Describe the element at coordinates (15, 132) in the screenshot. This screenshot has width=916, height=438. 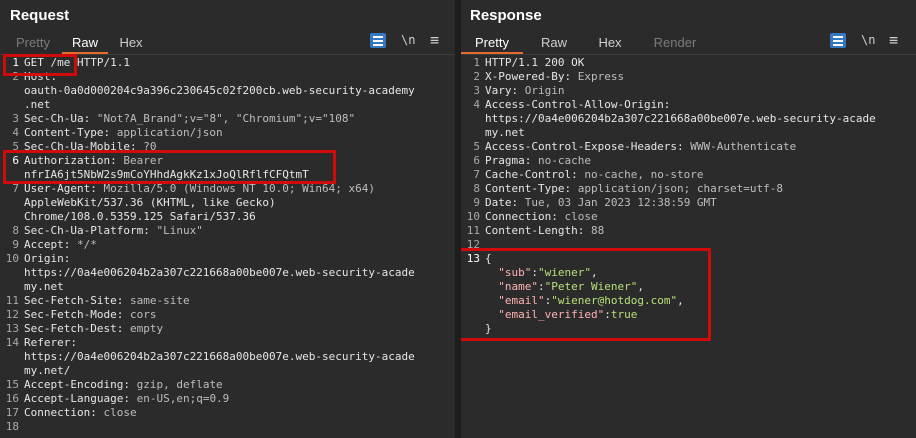
I see `request-line-number: 4` at that location.